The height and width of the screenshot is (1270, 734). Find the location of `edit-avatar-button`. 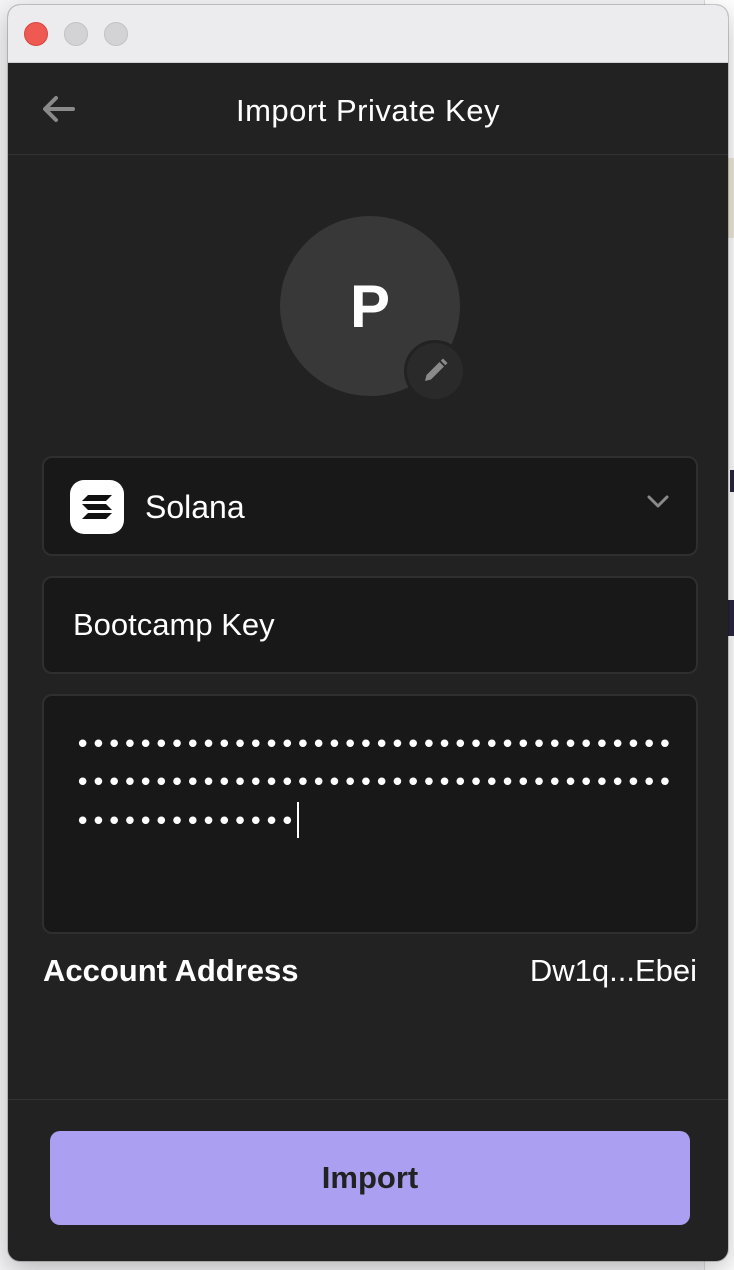

edit-avatar-button is located at coordinates (435, 371).